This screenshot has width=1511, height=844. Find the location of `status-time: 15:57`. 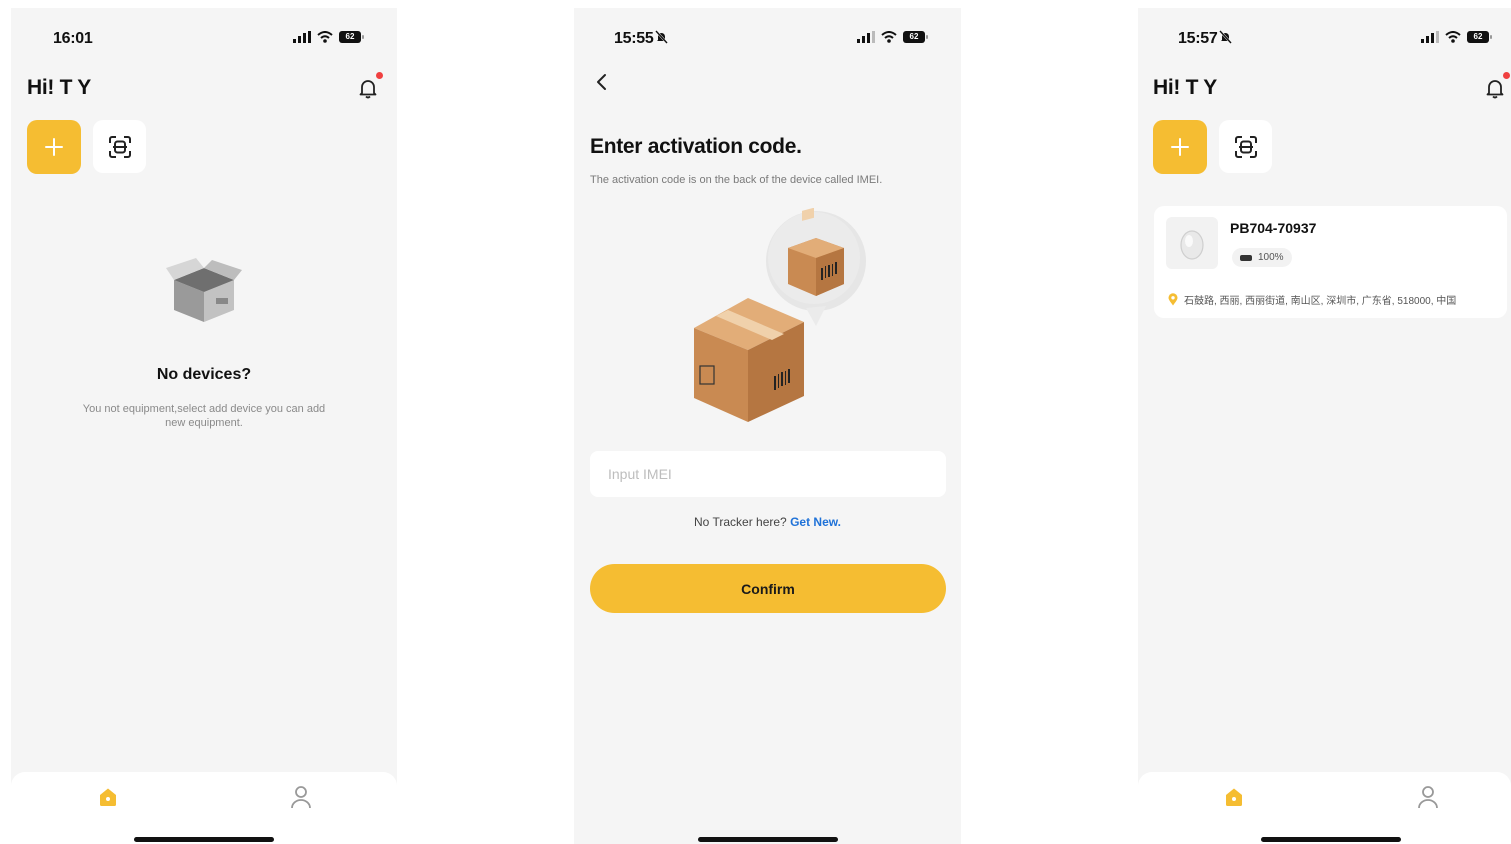

status-time: 15:57 is located at coordinates (1205, 39).